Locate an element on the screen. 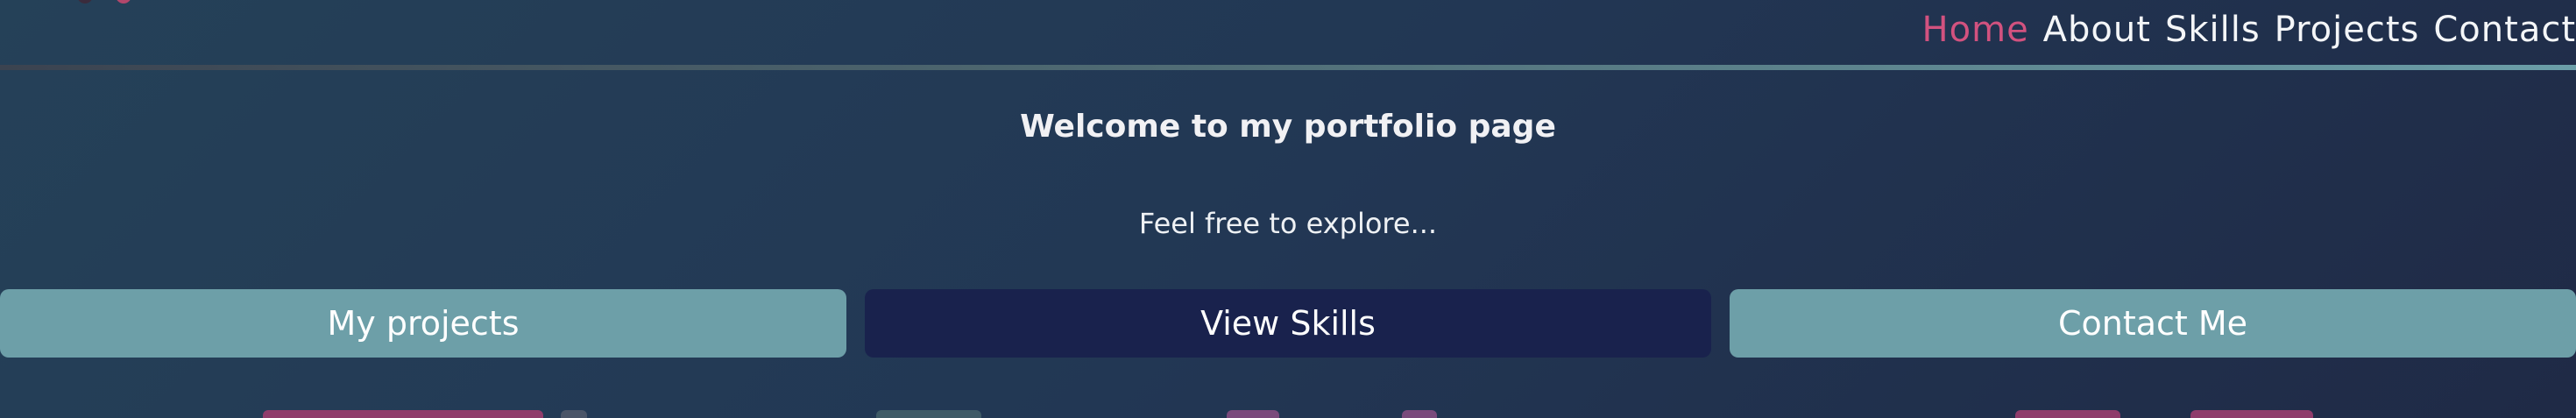  nav-skills-link: Skills is located at coordinates (2213, 30).